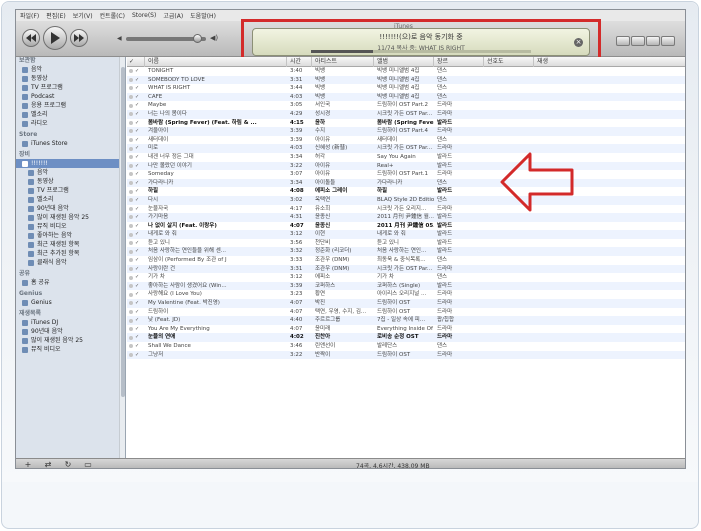 The height and width of the screenshot is (531, 701). I want to click on table-row: ✓ 내게로 와 줘 3:12 이현 내게로 와 줘 발라드, so click(406, 234).